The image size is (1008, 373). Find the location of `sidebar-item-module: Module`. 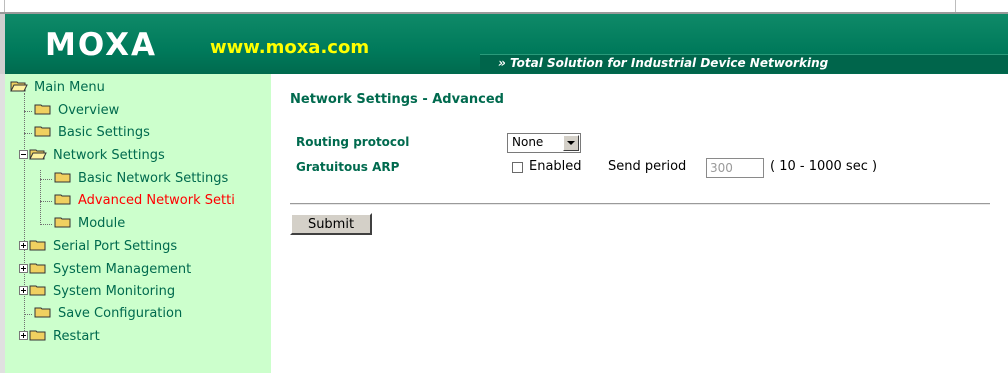

sidebar-item-module: Module is located at coordinates (89, 224).